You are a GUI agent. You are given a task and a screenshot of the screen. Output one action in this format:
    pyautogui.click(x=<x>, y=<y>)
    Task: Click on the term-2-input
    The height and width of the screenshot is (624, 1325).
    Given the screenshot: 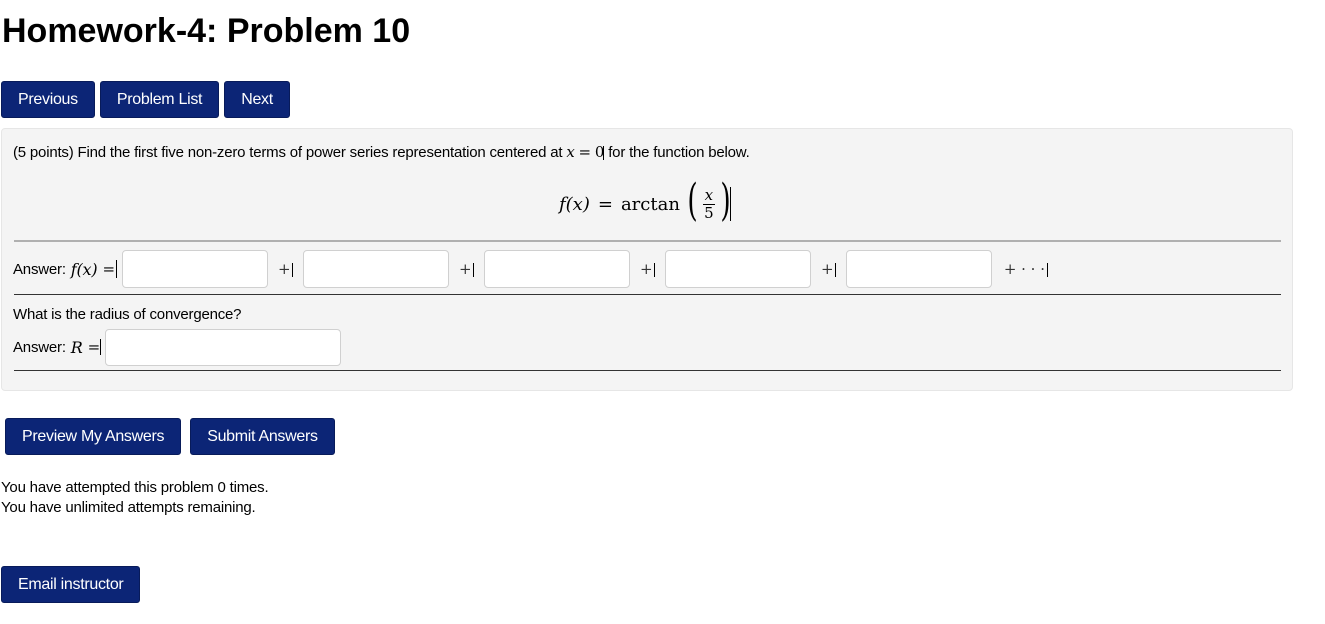 What is the action you would take?
    pyautogui.click(x=375, y=269)
    